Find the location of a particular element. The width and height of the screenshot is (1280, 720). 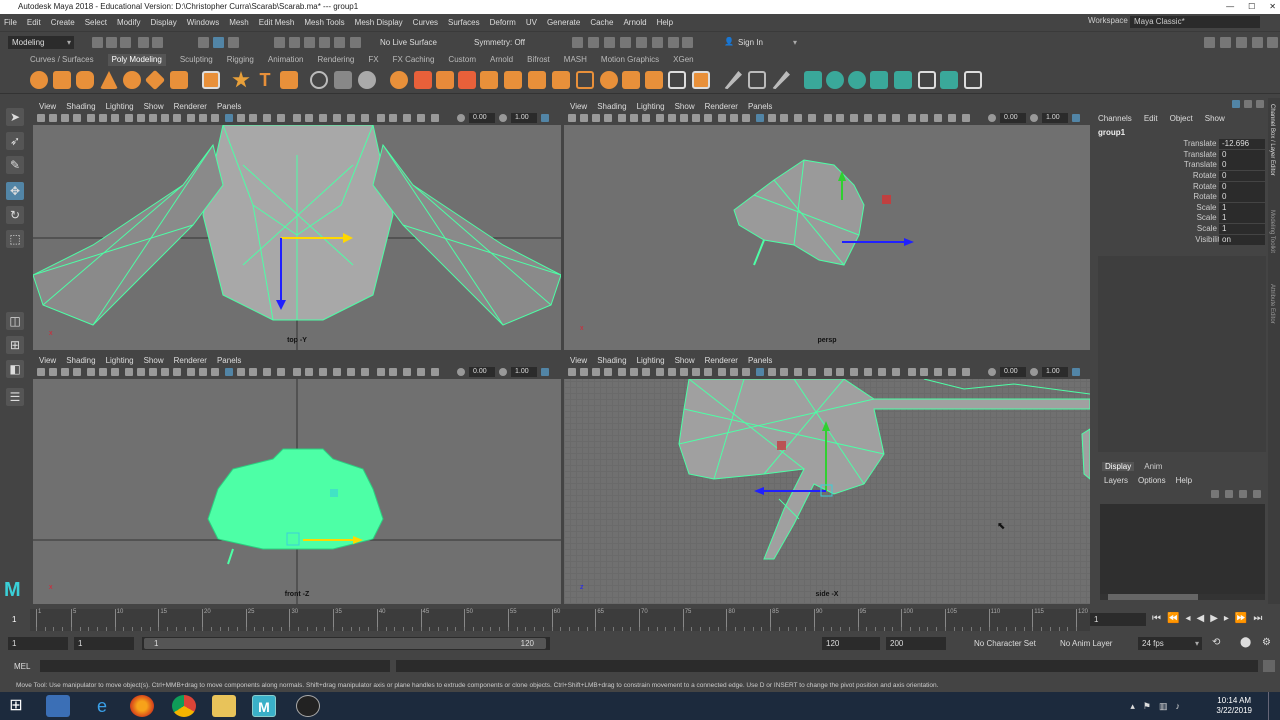

layer-help-menu: Help is located at coordinates (1184, 480).